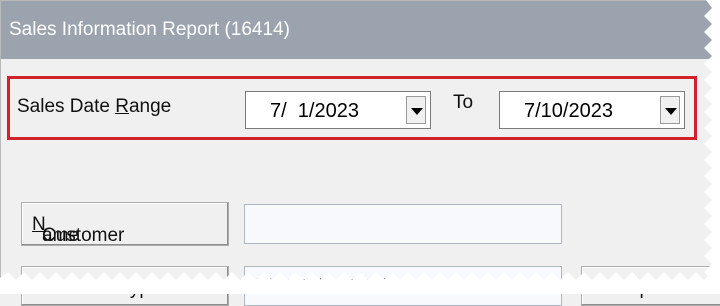  Describe the element at coordinates (463, 102) in the screenshot. I see `to-label: To` at that location.